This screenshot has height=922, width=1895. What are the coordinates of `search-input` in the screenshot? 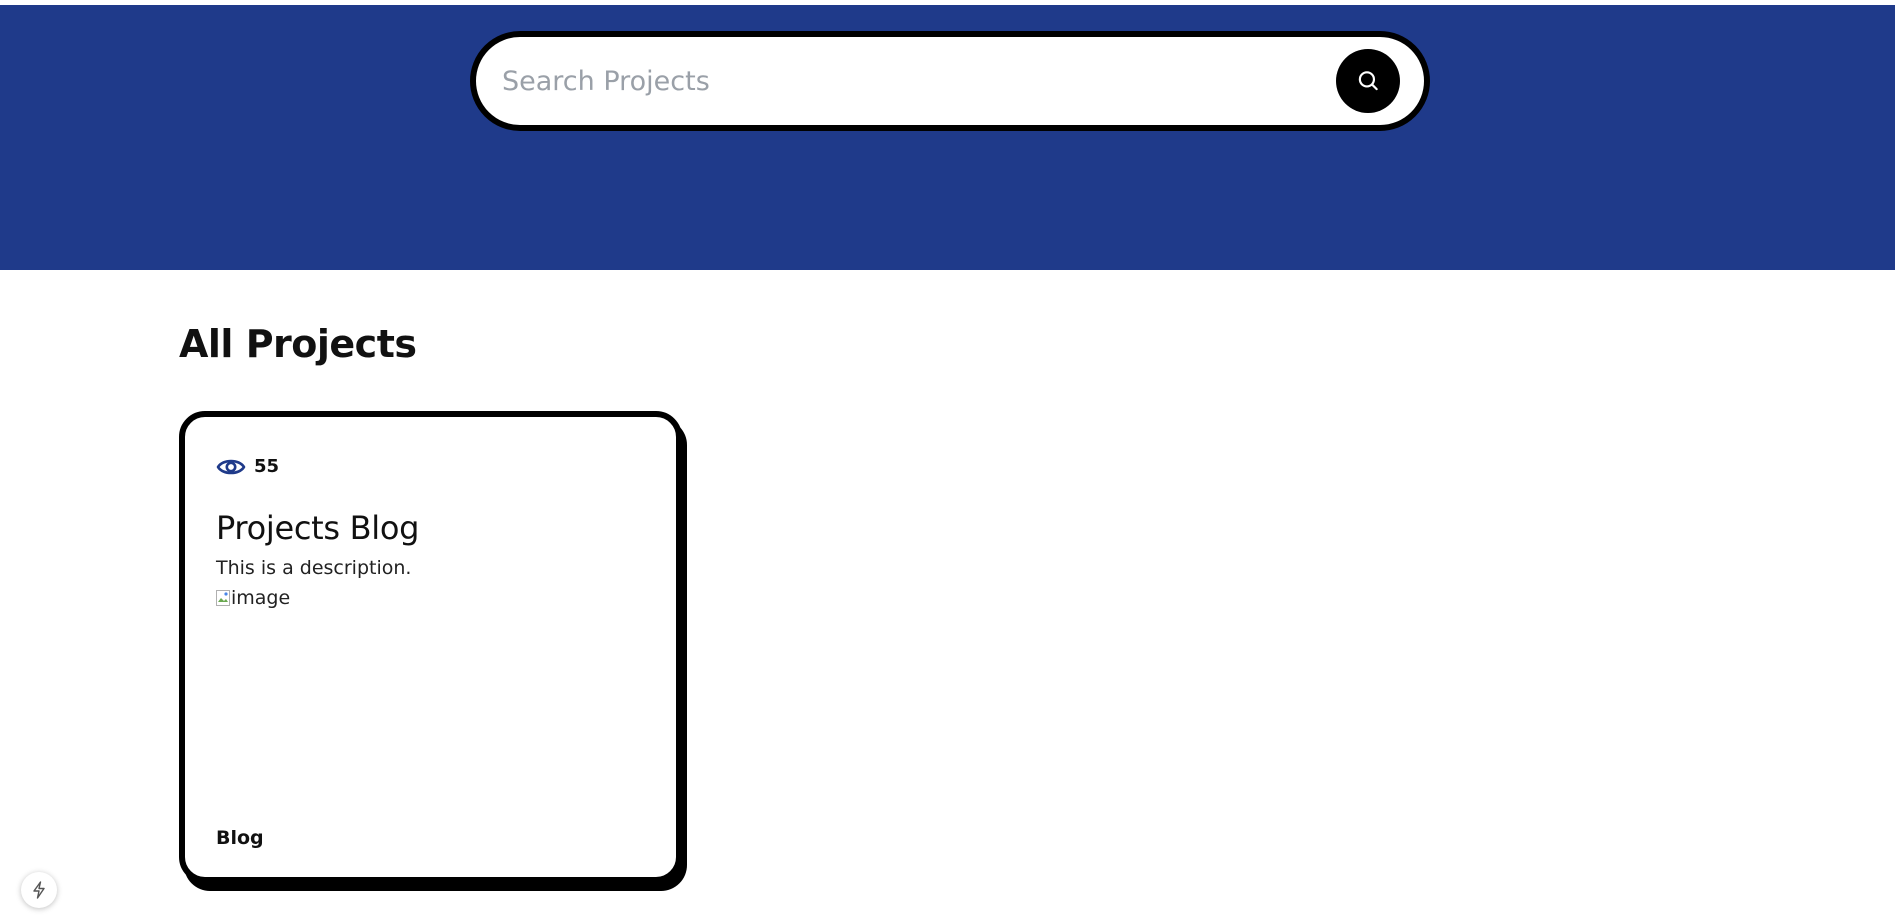 It's located at (918, 81).